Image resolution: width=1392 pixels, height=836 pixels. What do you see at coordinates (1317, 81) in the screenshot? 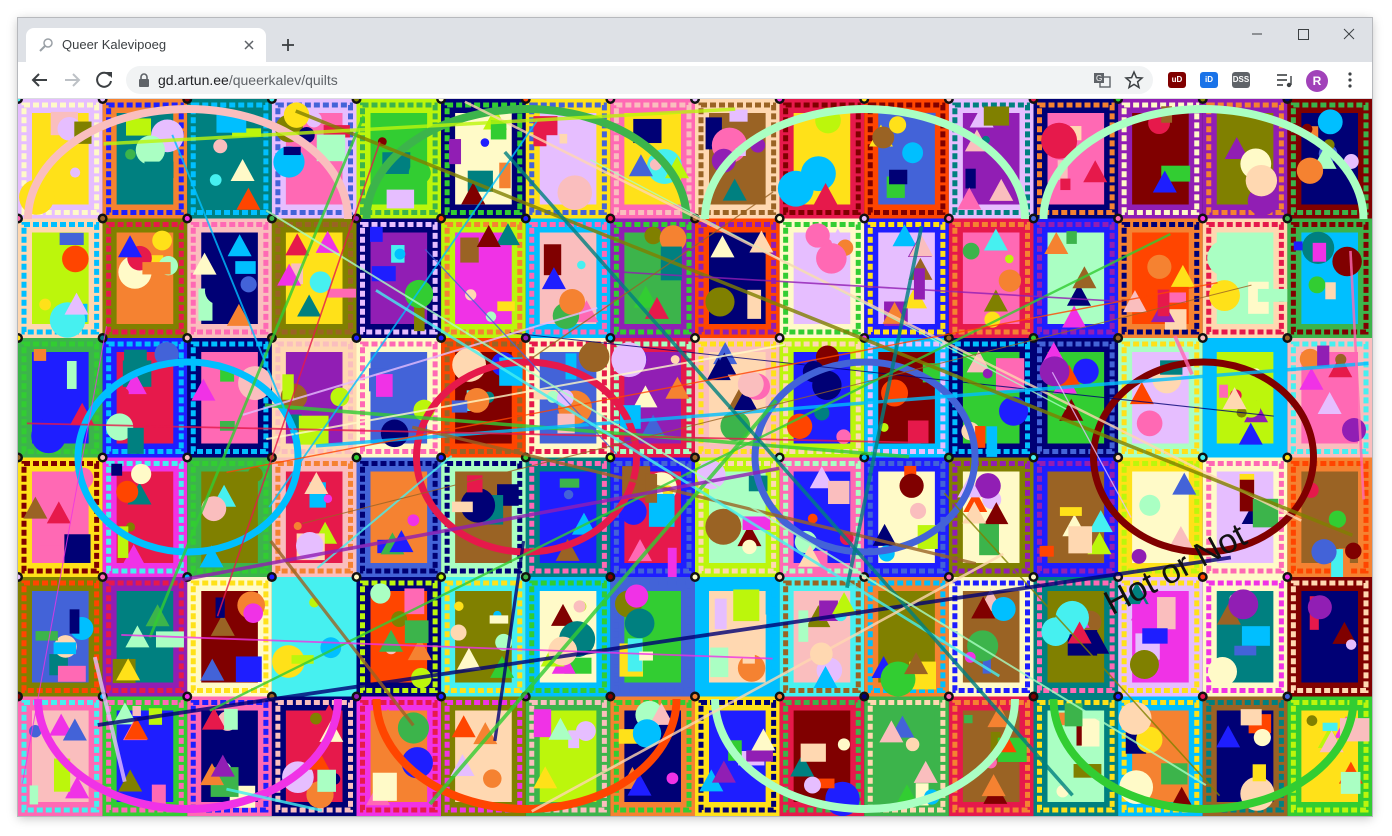
I see `profile-avatar: R` at bounding box center [1317, 81].